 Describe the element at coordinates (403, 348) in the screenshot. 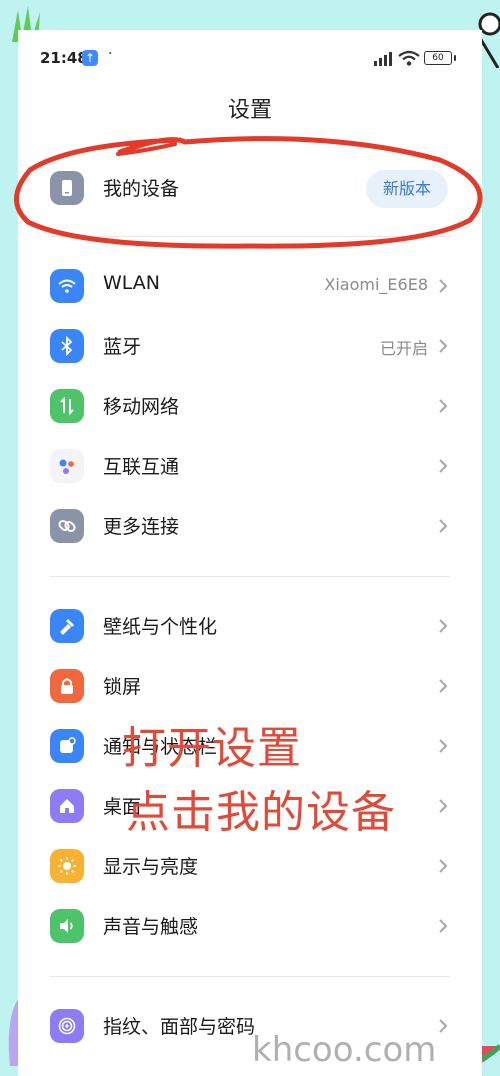

I see `item-value: 已开启` at that location.